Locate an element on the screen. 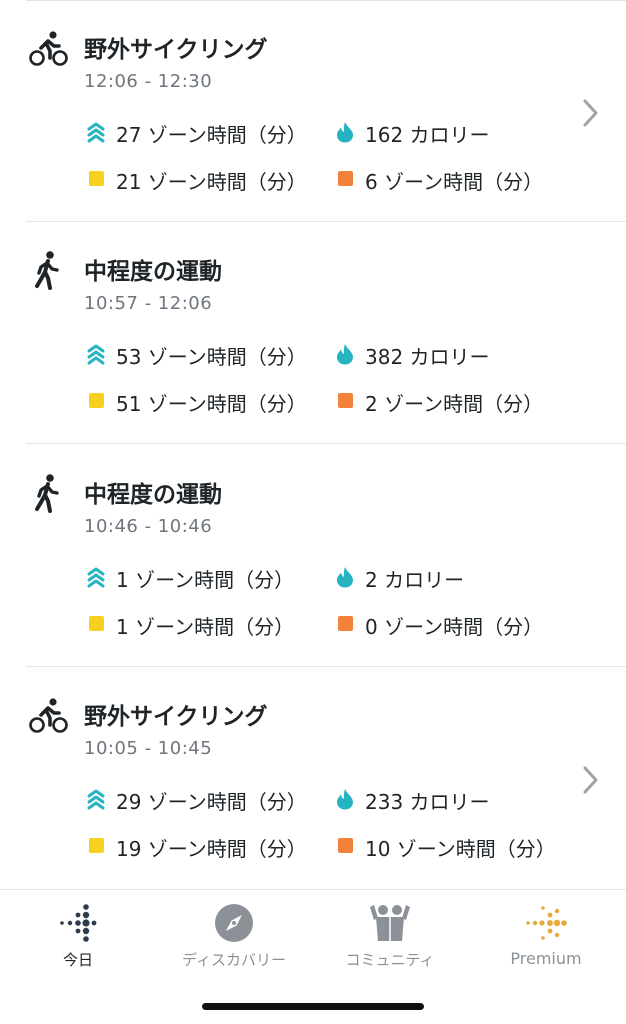 The height and width of the screenshot is (1024, 626). active-zone-value: 27 ゾーン時間（分） is located at coordinates (211, 135).